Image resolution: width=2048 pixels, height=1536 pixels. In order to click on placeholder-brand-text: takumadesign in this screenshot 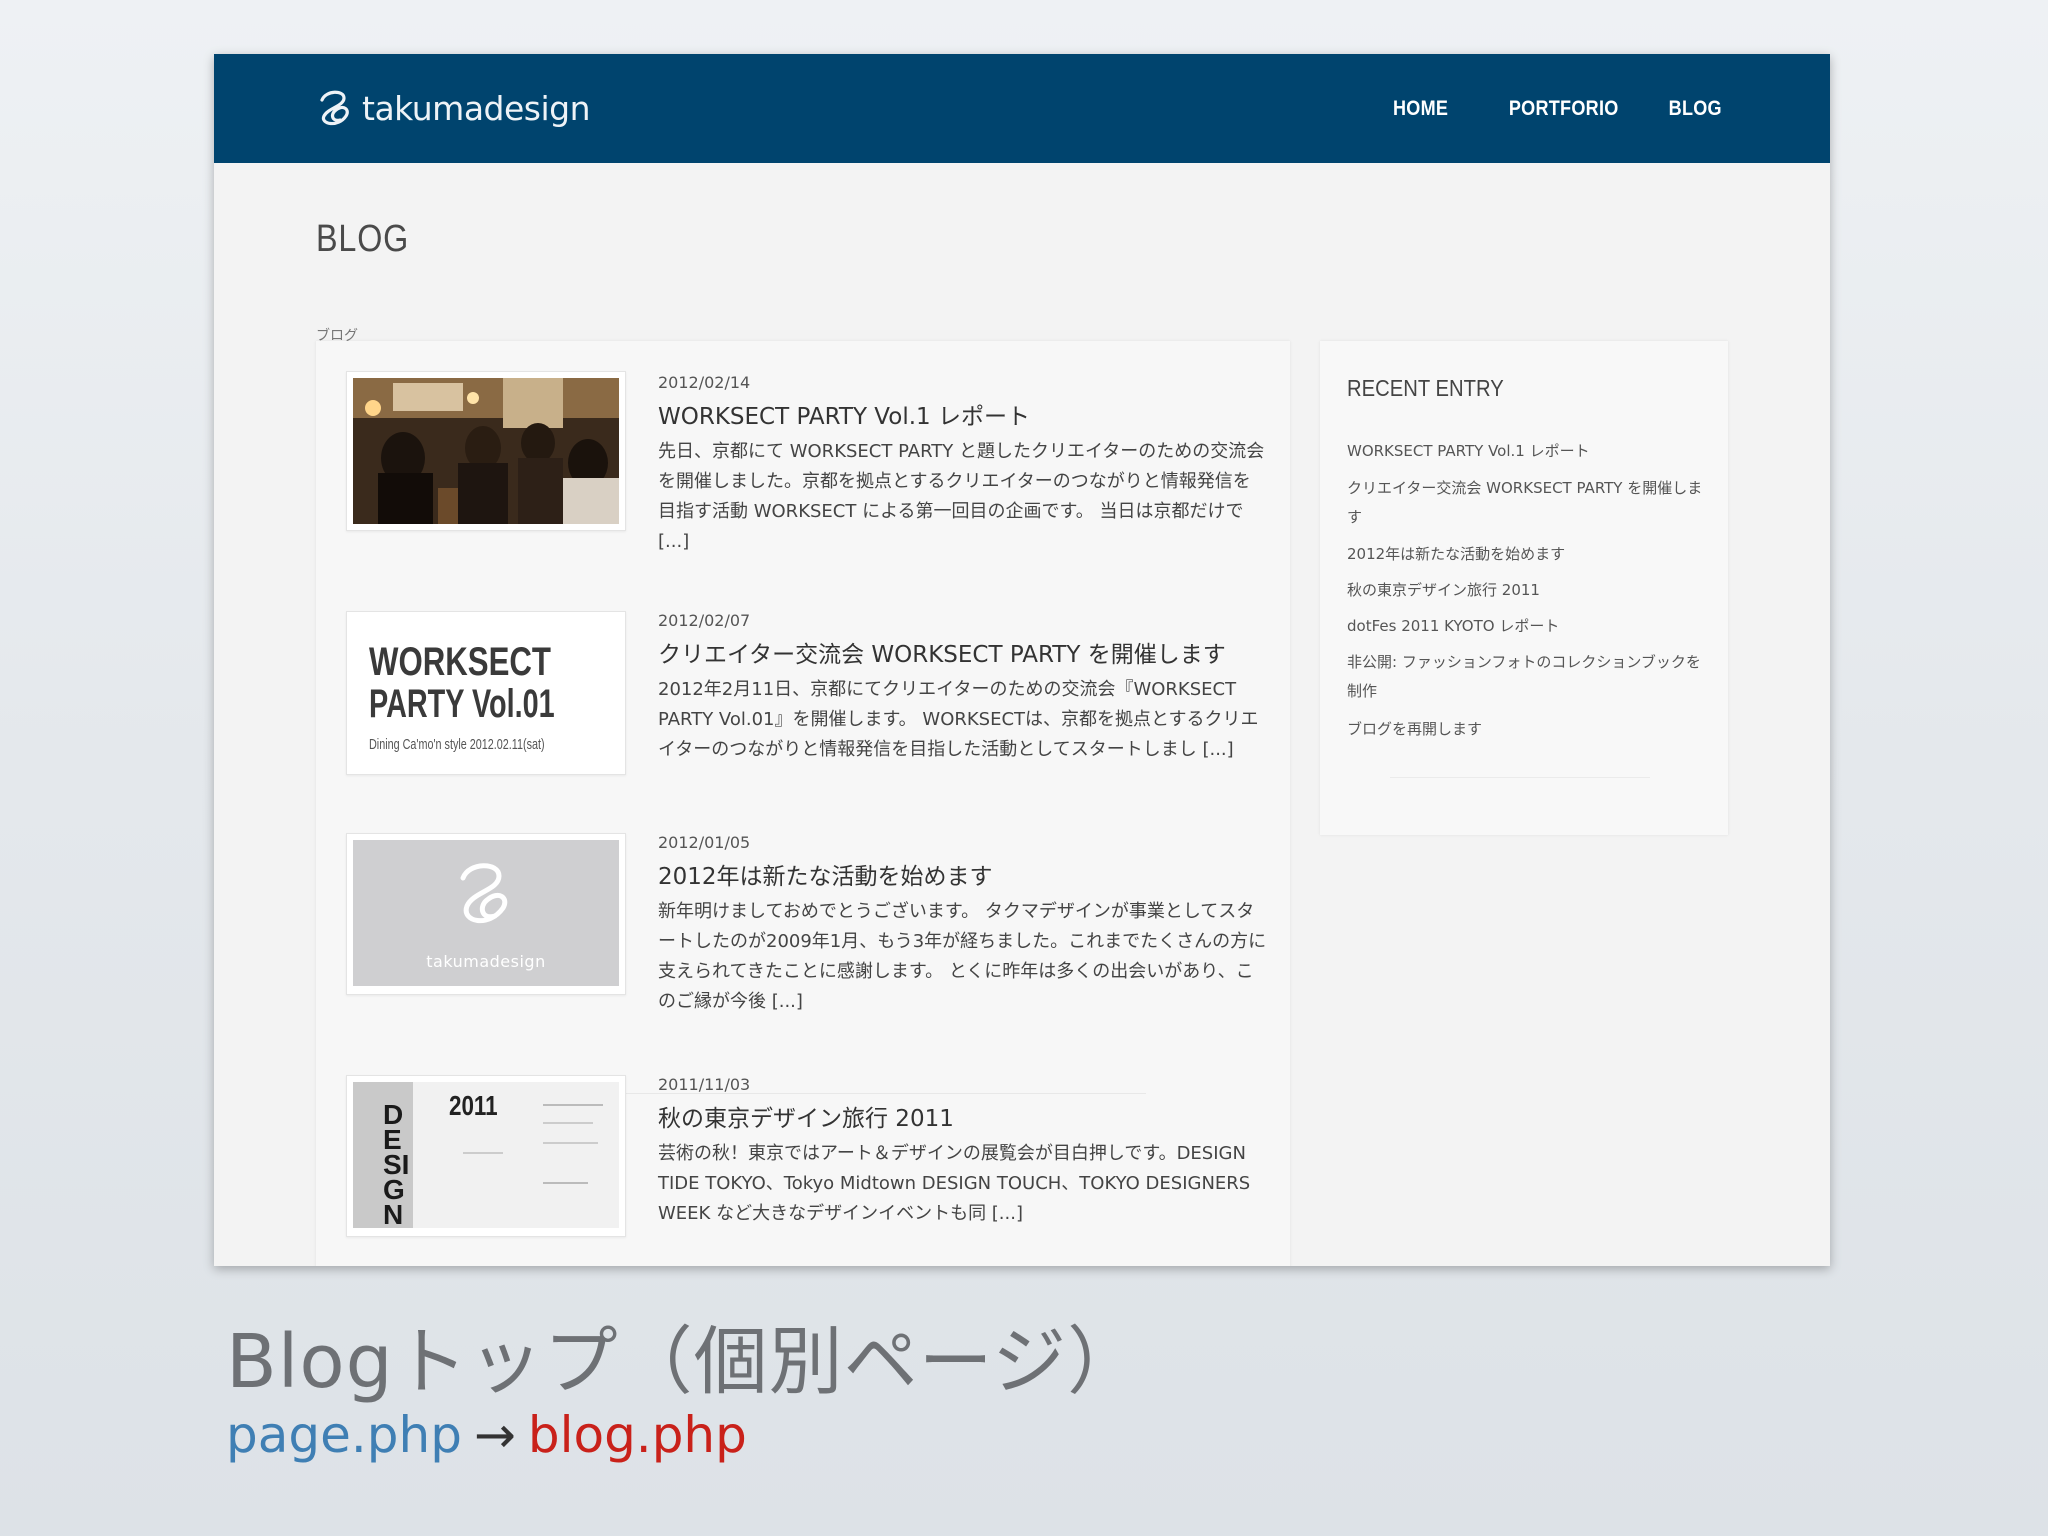, I will do `click(486, 961)`.